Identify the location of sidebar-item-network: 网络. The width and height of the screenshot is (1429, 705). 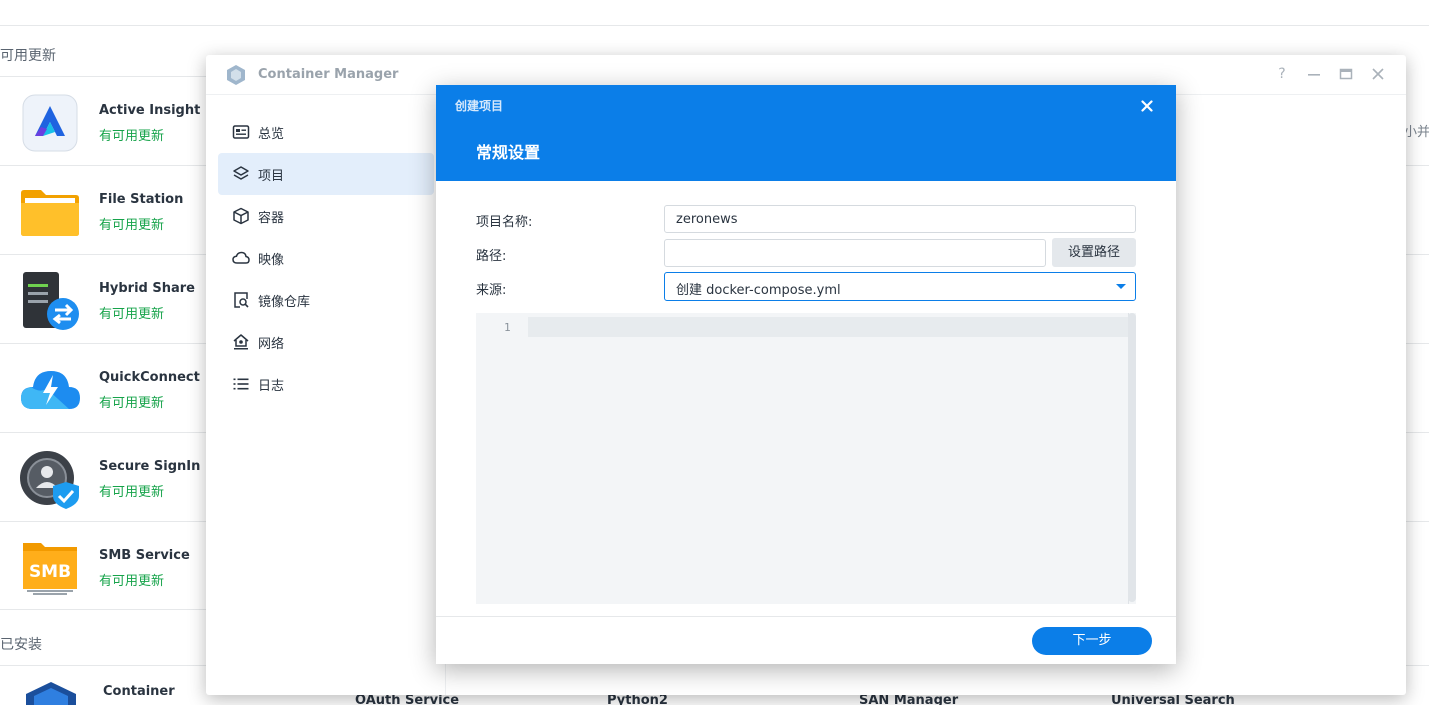
(326, 342).